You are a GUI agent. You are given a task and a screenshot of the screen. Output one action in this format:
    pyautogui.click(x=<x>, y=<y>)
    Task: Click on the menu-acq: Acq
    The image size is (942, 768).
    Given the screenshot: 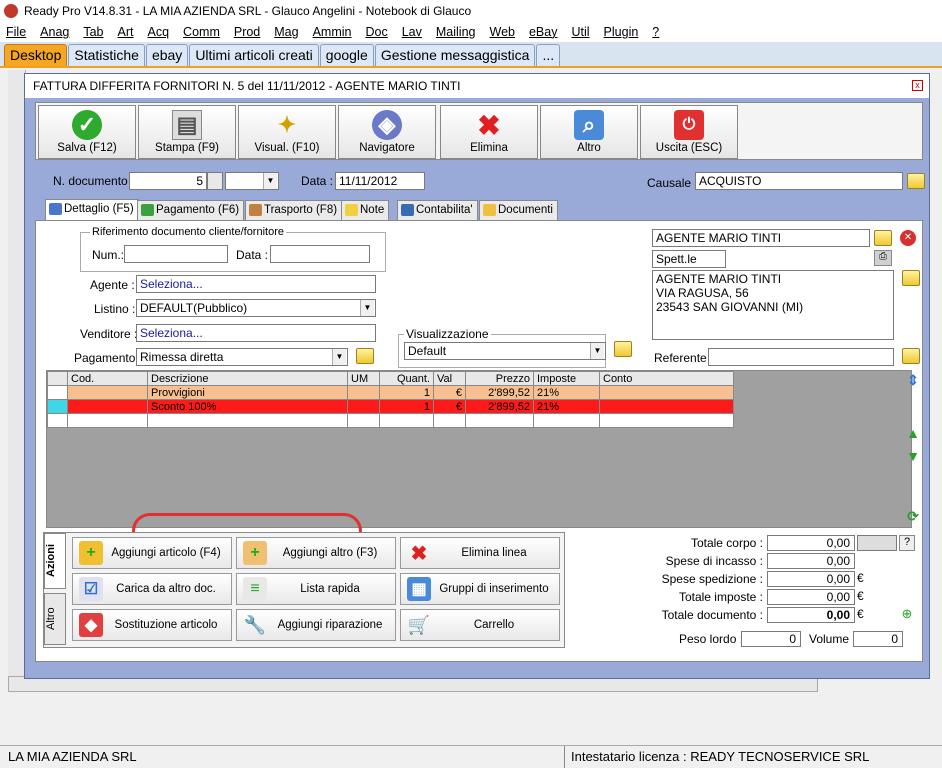 What is the action you would take?
    pyautogui.click(x=159, y=32)
    